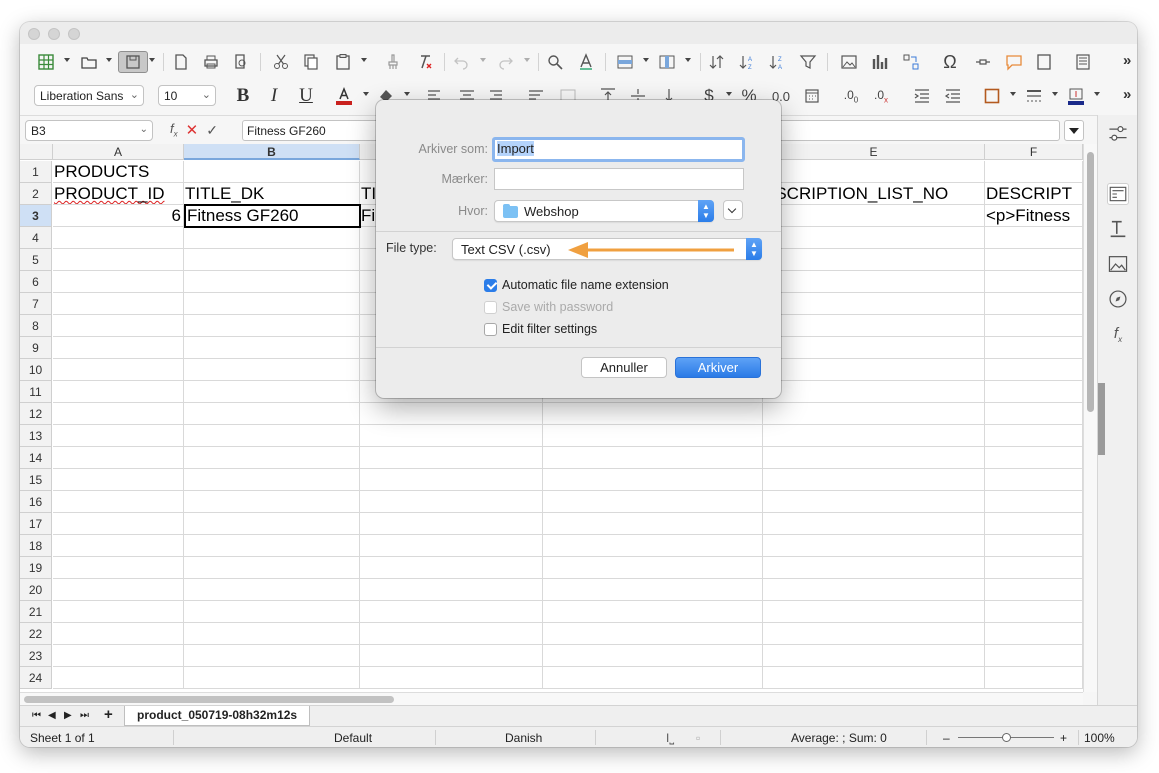  What do you see at coordinates (718, 367) in the screenshot?
I see `save-button: Arkiver` at bounding box center [718, 367].